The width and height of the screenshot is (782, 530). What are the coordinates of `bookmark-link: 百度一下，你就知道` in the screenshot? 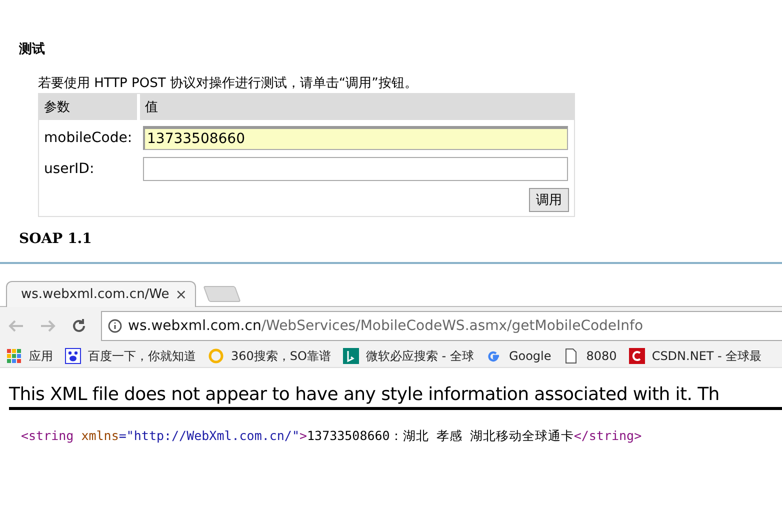 It's located at (142, 356).